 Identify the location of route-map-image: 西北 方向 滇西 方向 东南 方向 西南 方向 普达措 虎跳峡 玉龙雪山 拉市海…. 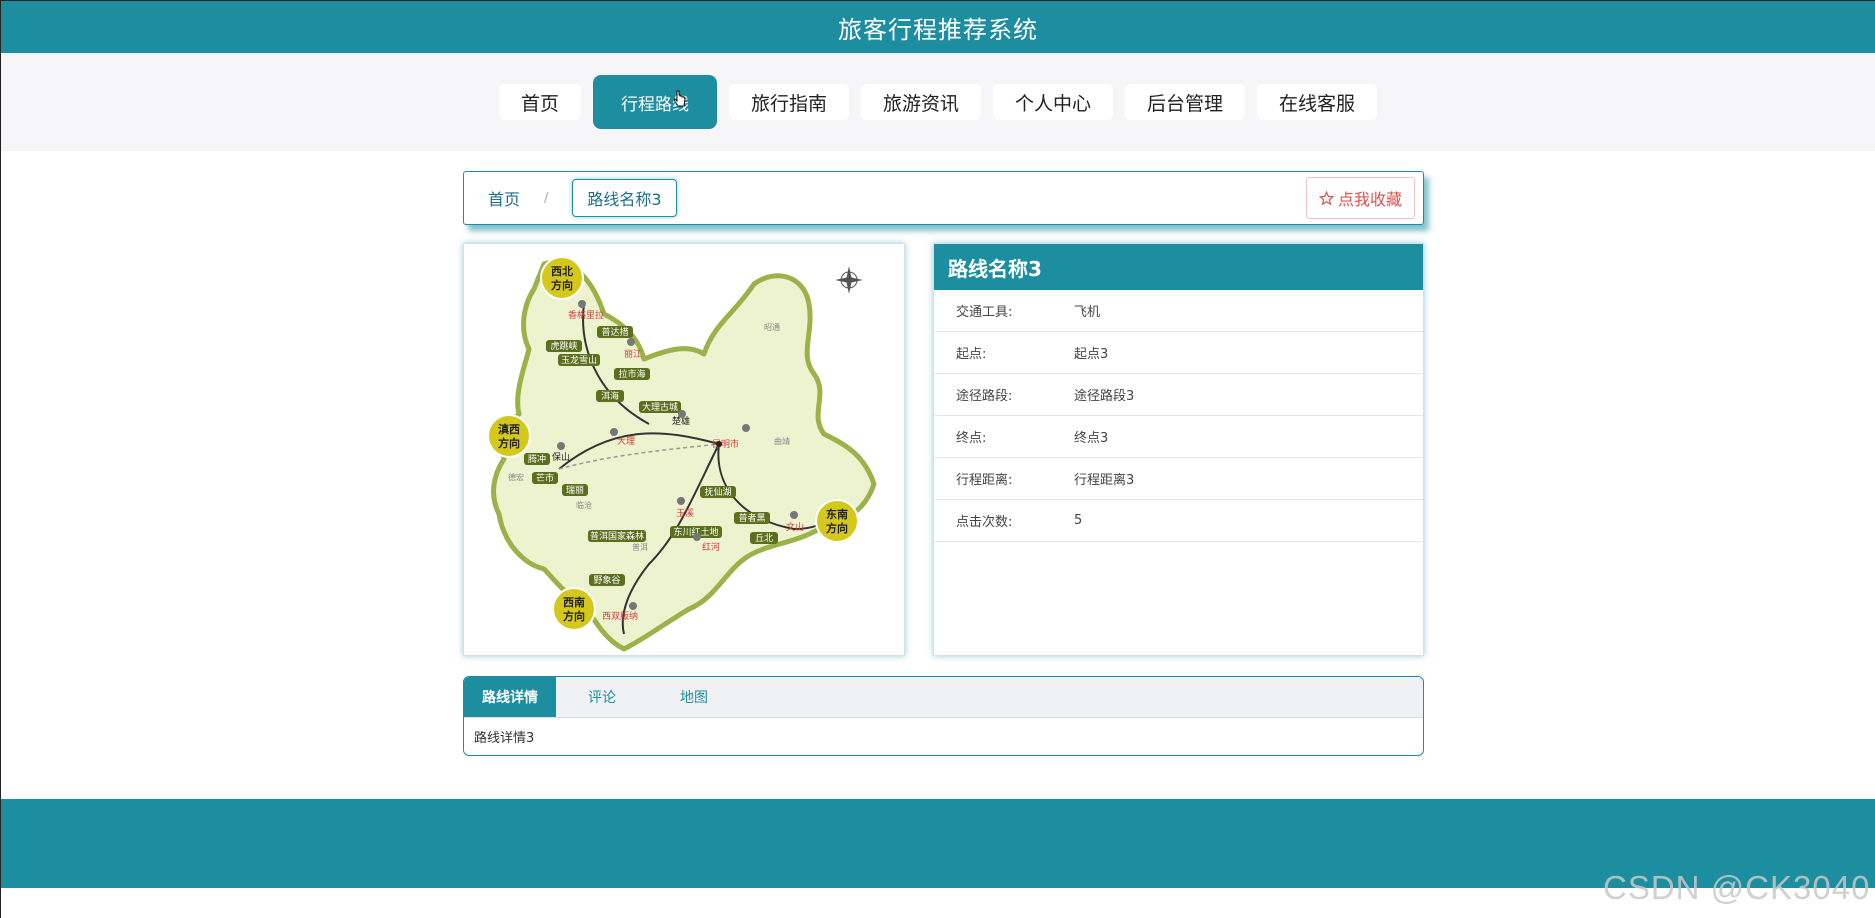
(684, 449).